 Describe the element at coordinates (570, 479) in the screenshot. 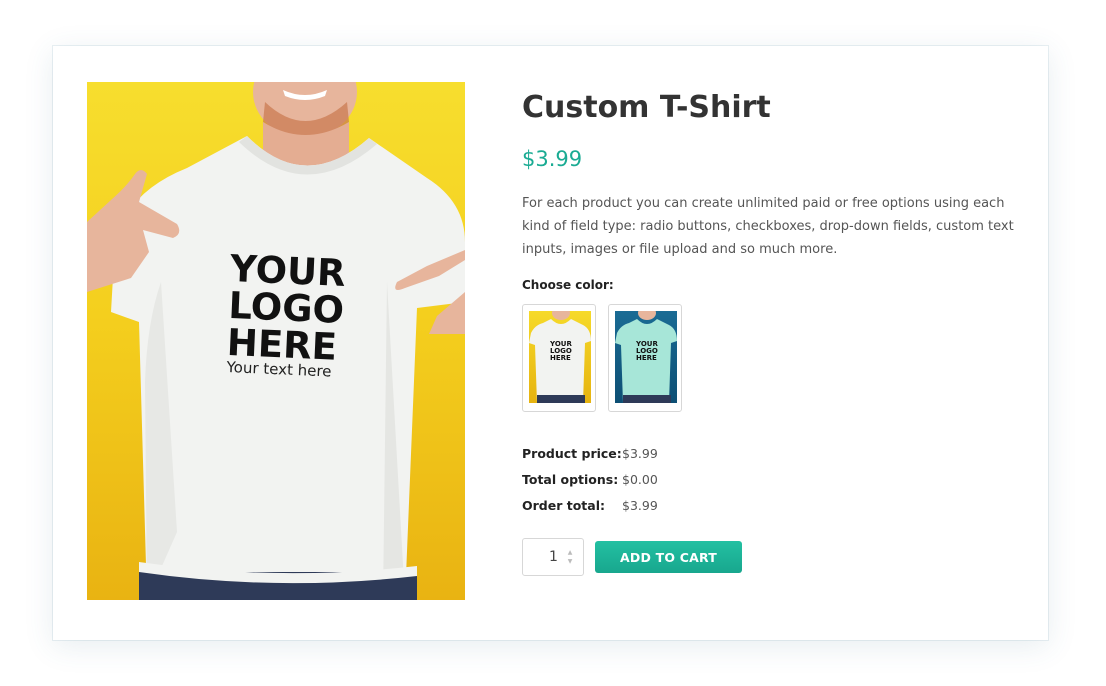

I see `totals-label: Total options:` at that location.